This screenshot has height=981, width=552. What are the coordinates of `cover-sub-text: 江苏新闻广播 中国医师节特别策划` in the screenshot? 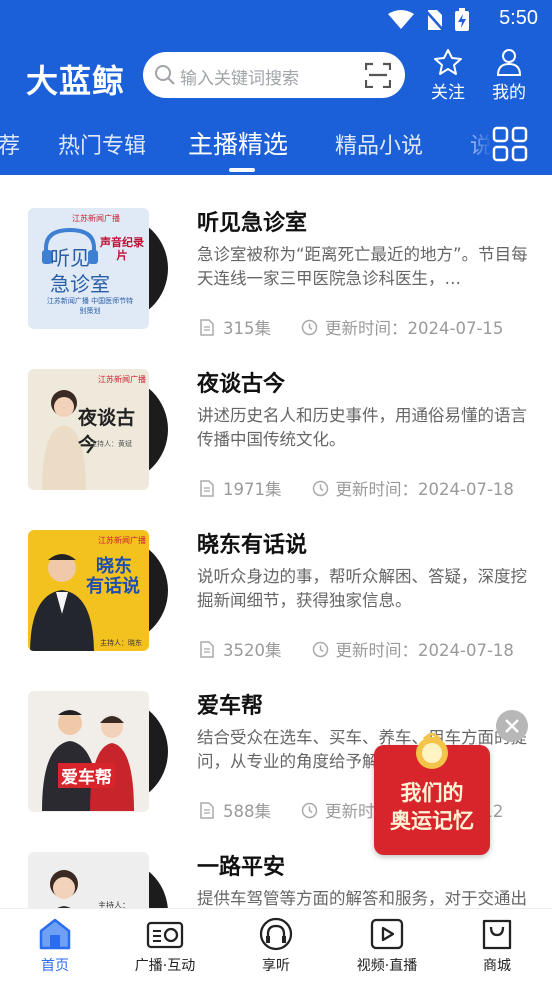 It's located at (90, 306).